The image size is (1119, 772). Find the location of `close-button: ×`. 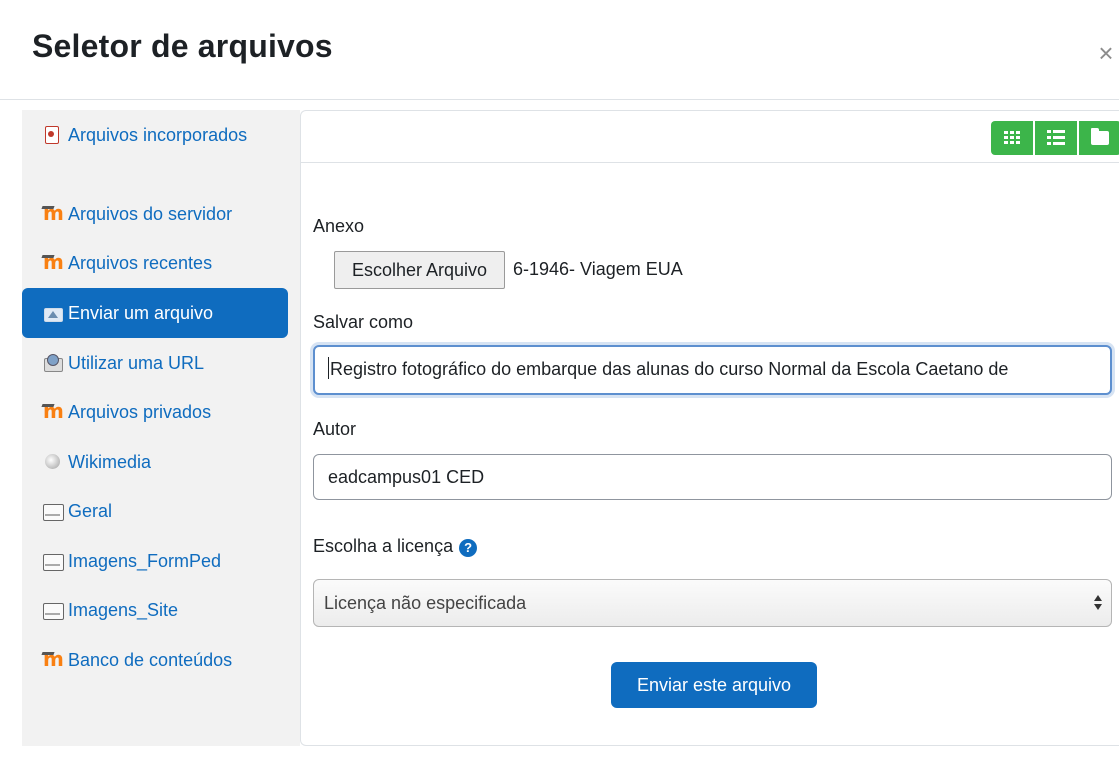

close-button: × is located at coordinates (1106, 53).